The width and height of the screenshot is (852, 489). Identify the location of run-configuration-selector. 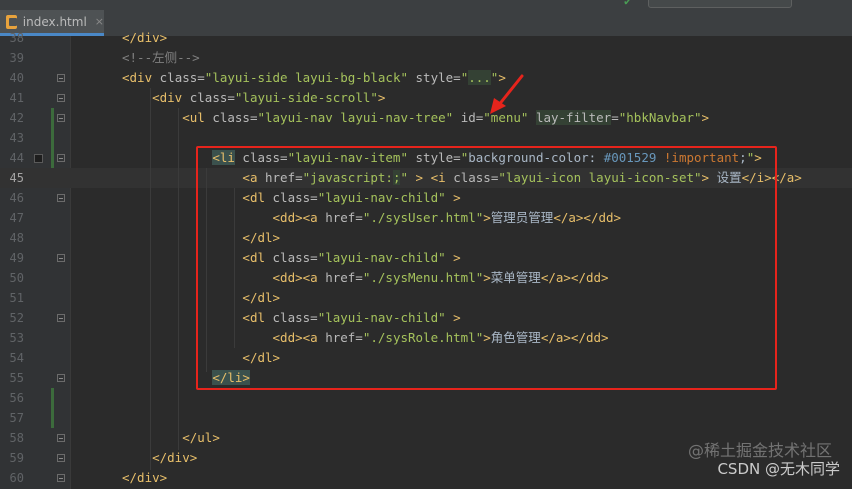
(720, 4).